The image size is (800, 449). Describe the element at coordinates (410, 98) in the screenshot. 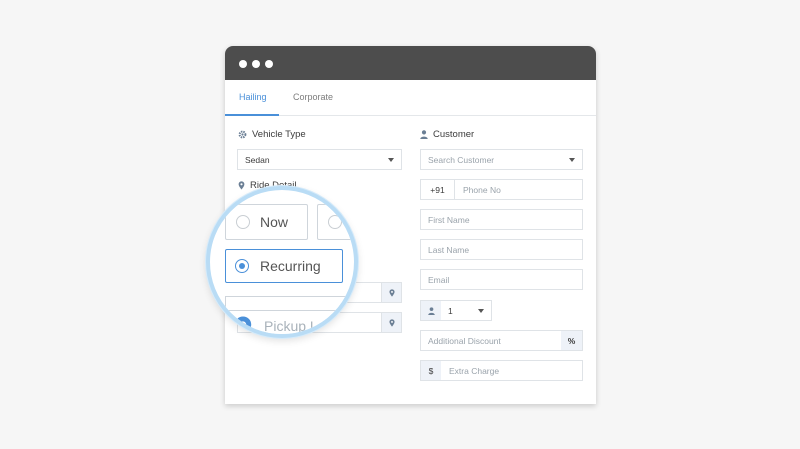

I see `tab-bar: Hailing Corporate` at that location.